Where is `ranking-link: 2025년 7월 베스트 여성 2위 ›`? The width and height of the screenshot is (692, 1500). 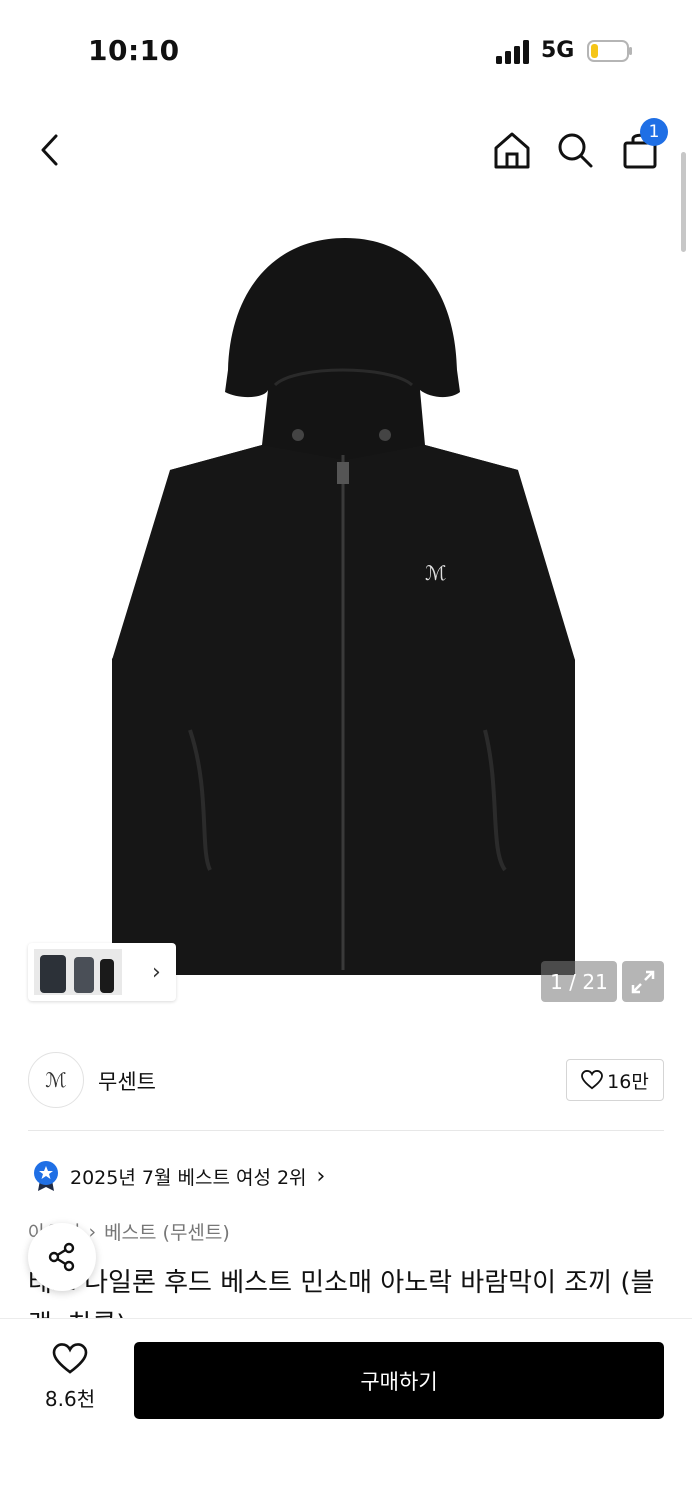
ranking-link: 2025년 7월 베스트 여성 2위 › is located at coordinates (178, 1176).